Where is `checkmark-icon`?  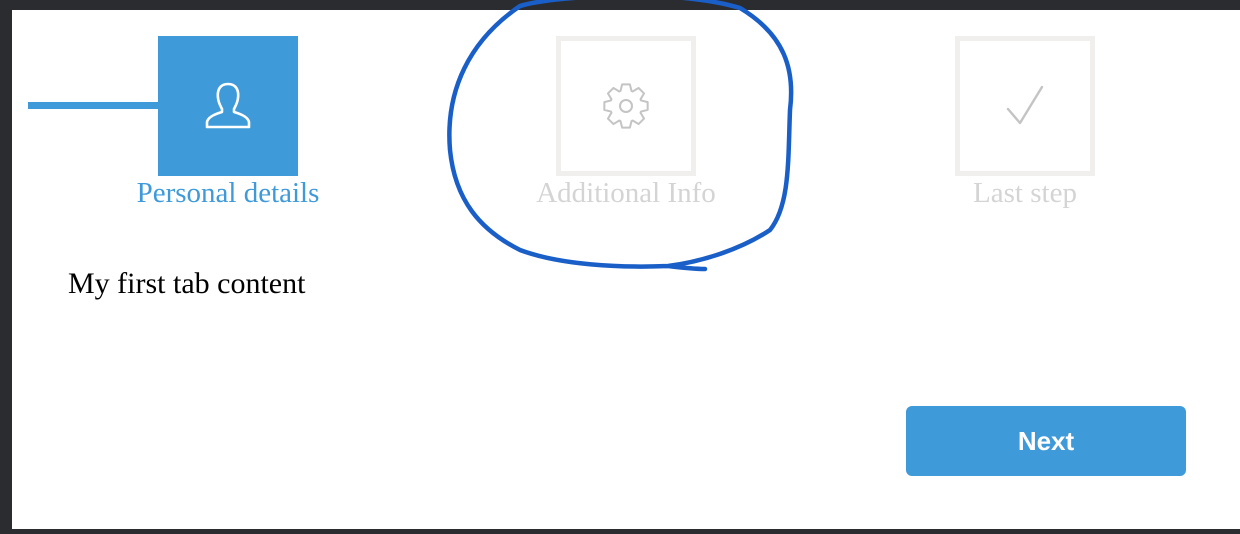 checkmark-icon is located at coordinates (1025, 105).